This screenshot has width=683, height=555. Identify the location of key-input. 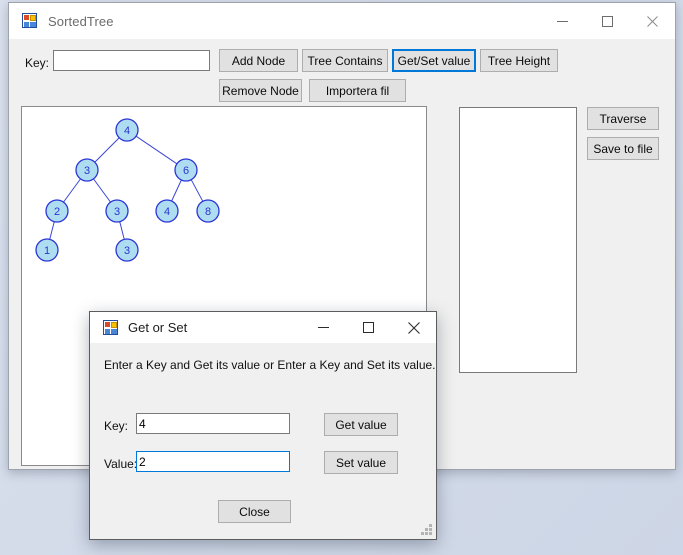
(131, 60).